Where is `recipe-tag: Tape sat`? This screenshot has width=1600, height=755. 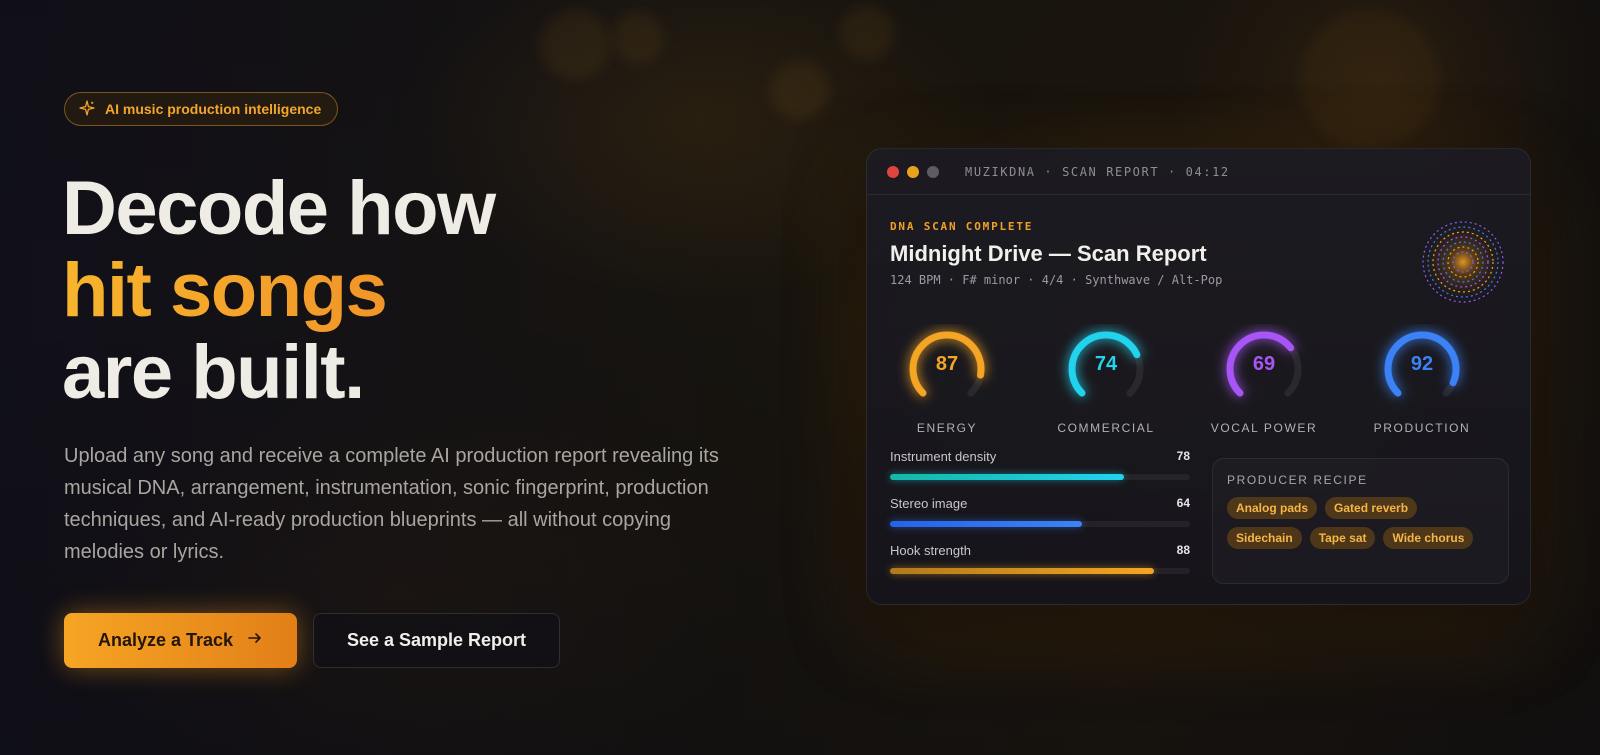
recipe-tag: Tape sat is located at coordinates (1342, 538).